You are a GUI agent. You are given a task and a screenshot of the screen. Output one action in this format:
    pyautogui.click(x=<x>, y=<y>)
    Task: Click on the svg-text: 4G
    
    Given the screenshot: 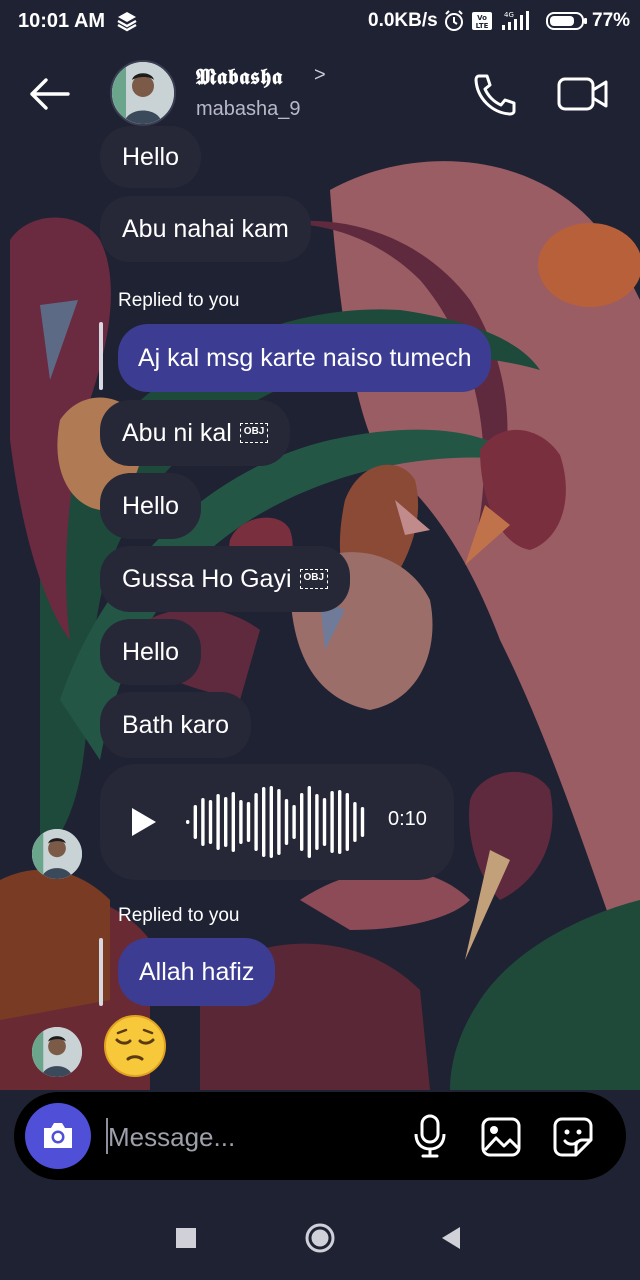 What is the action you would take?
    pyautogui.click(x=509, y=15)
    